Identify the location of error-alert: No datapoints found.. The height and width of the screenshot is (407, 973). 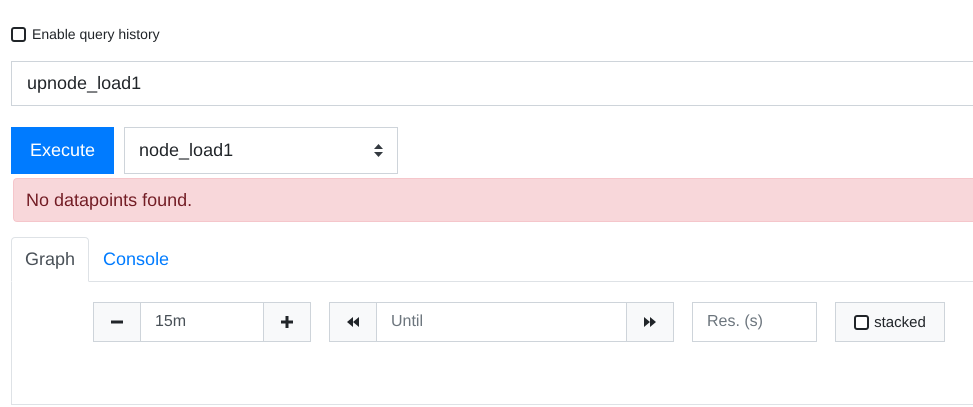
(493, 200).